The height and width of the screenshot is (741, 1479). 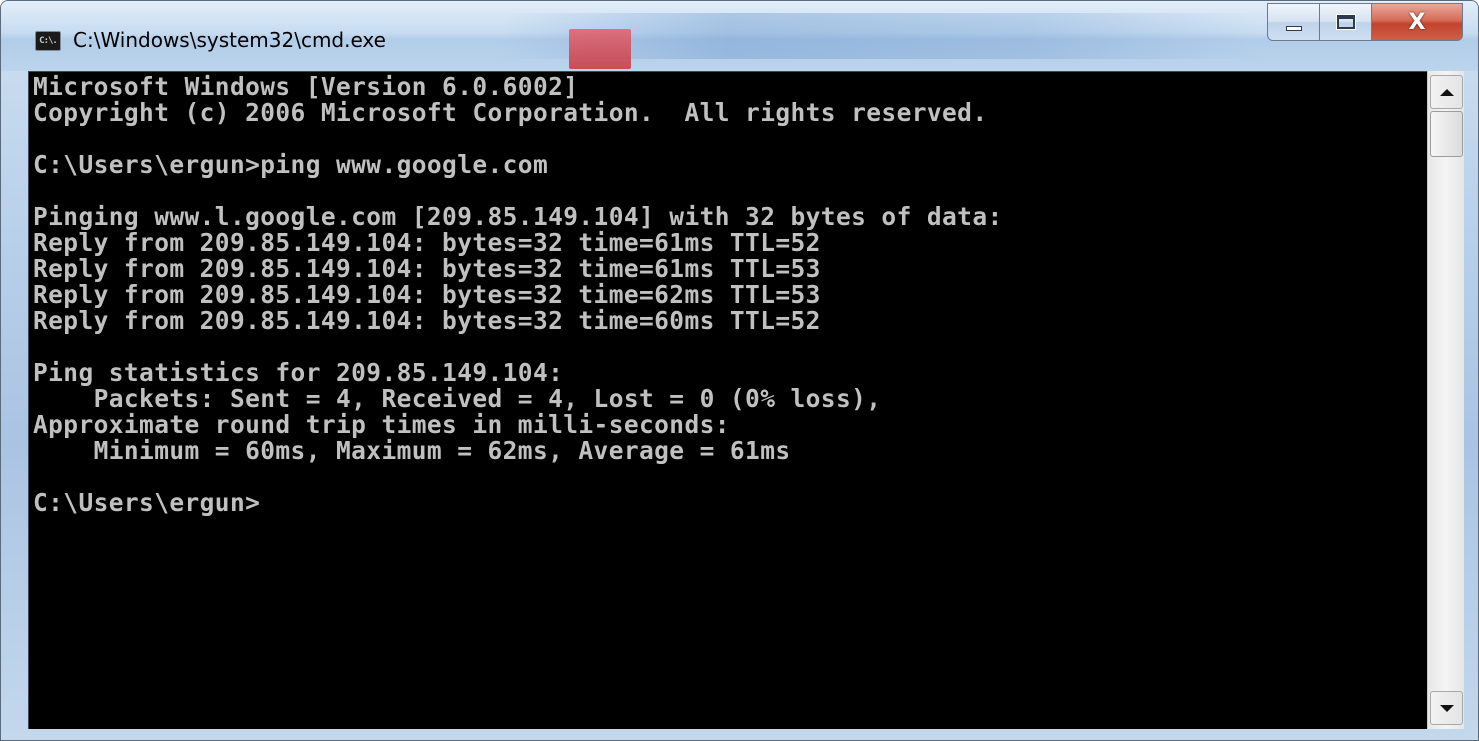 I want to click on scroll-down-button, so click(x=1446, y=708).